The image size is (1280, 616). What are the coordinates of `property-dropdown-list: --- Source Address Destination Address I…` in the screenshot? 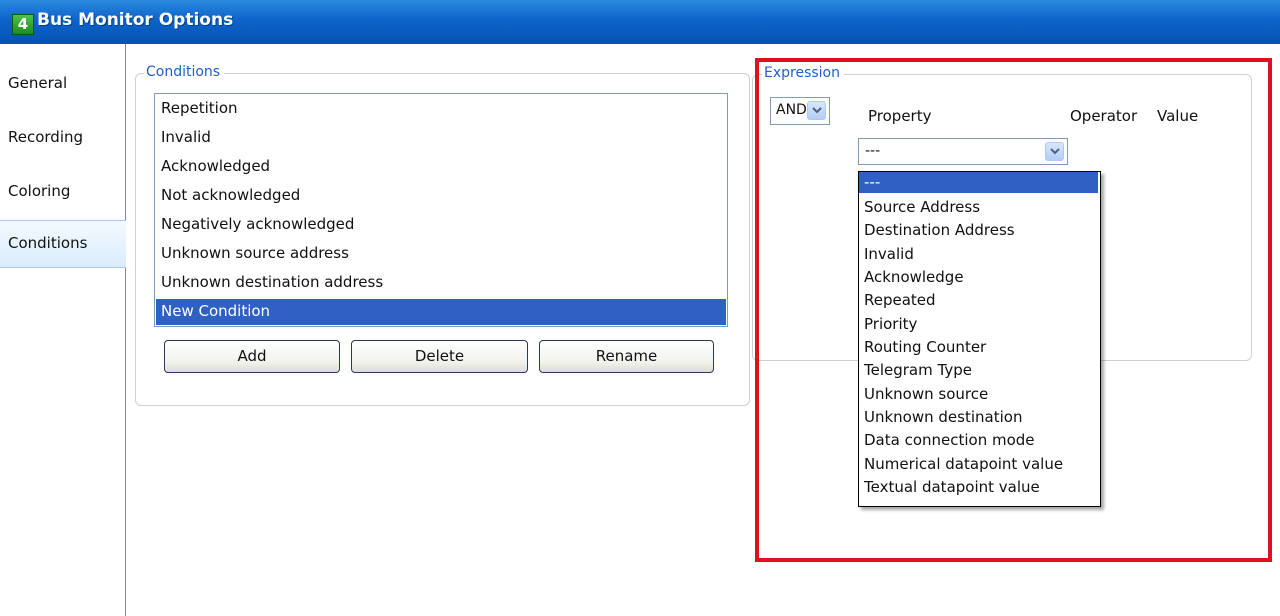 It's located at (979, 339).